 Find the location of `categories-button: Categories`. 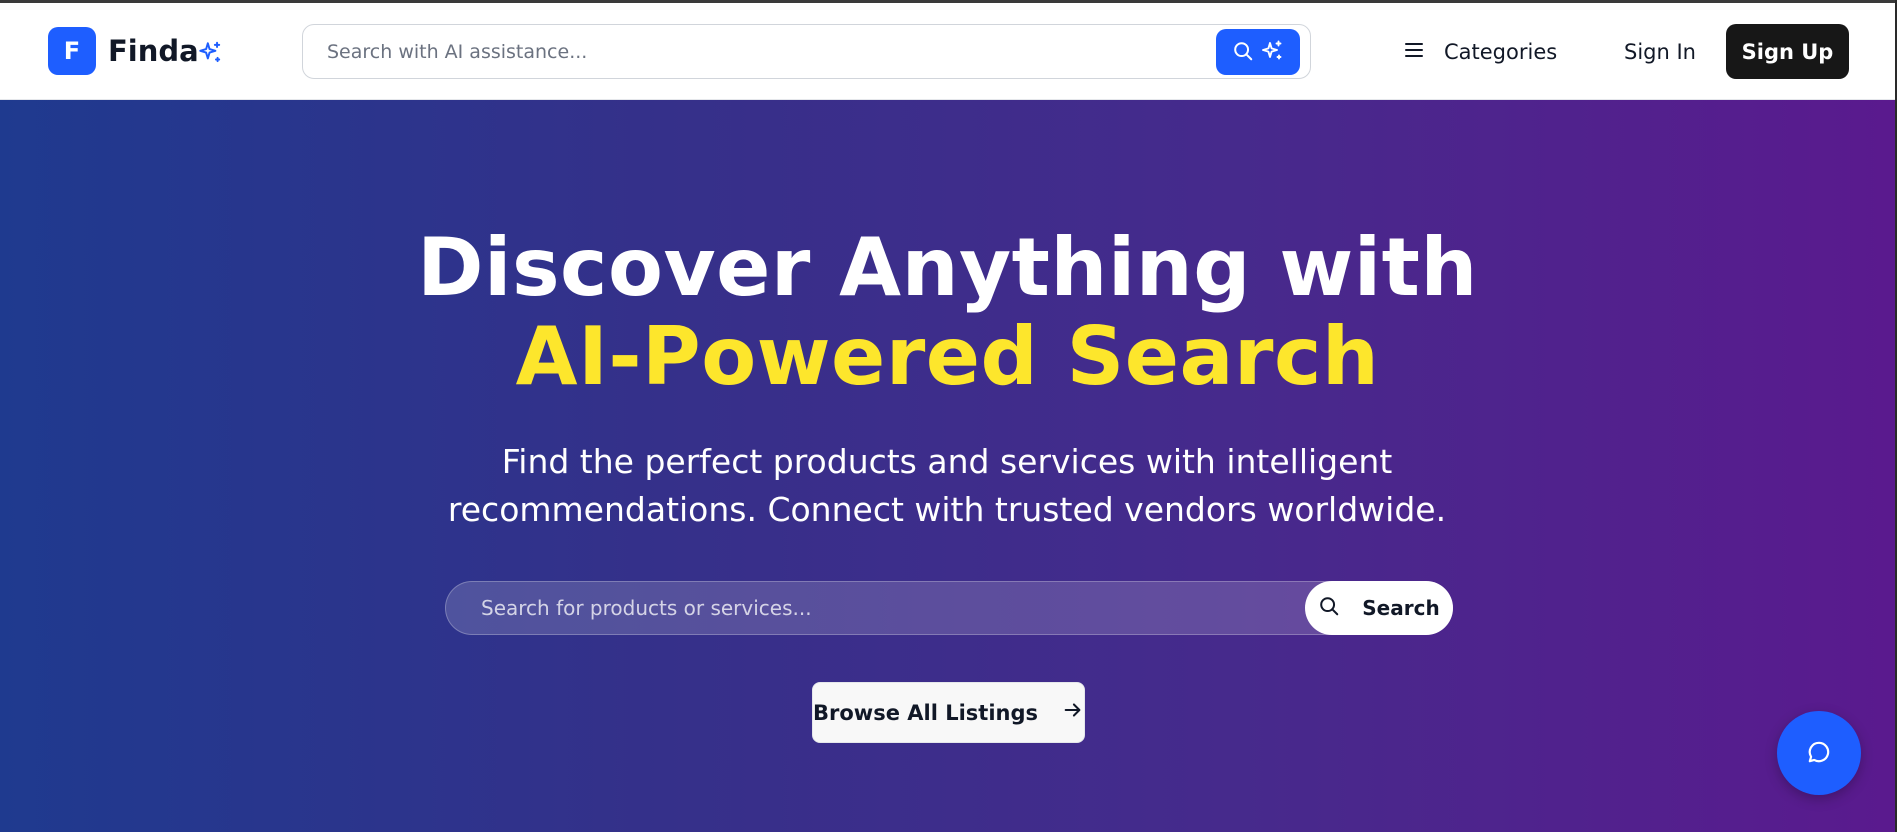

categories-button: Categories is located at coordinates (1480, 52).